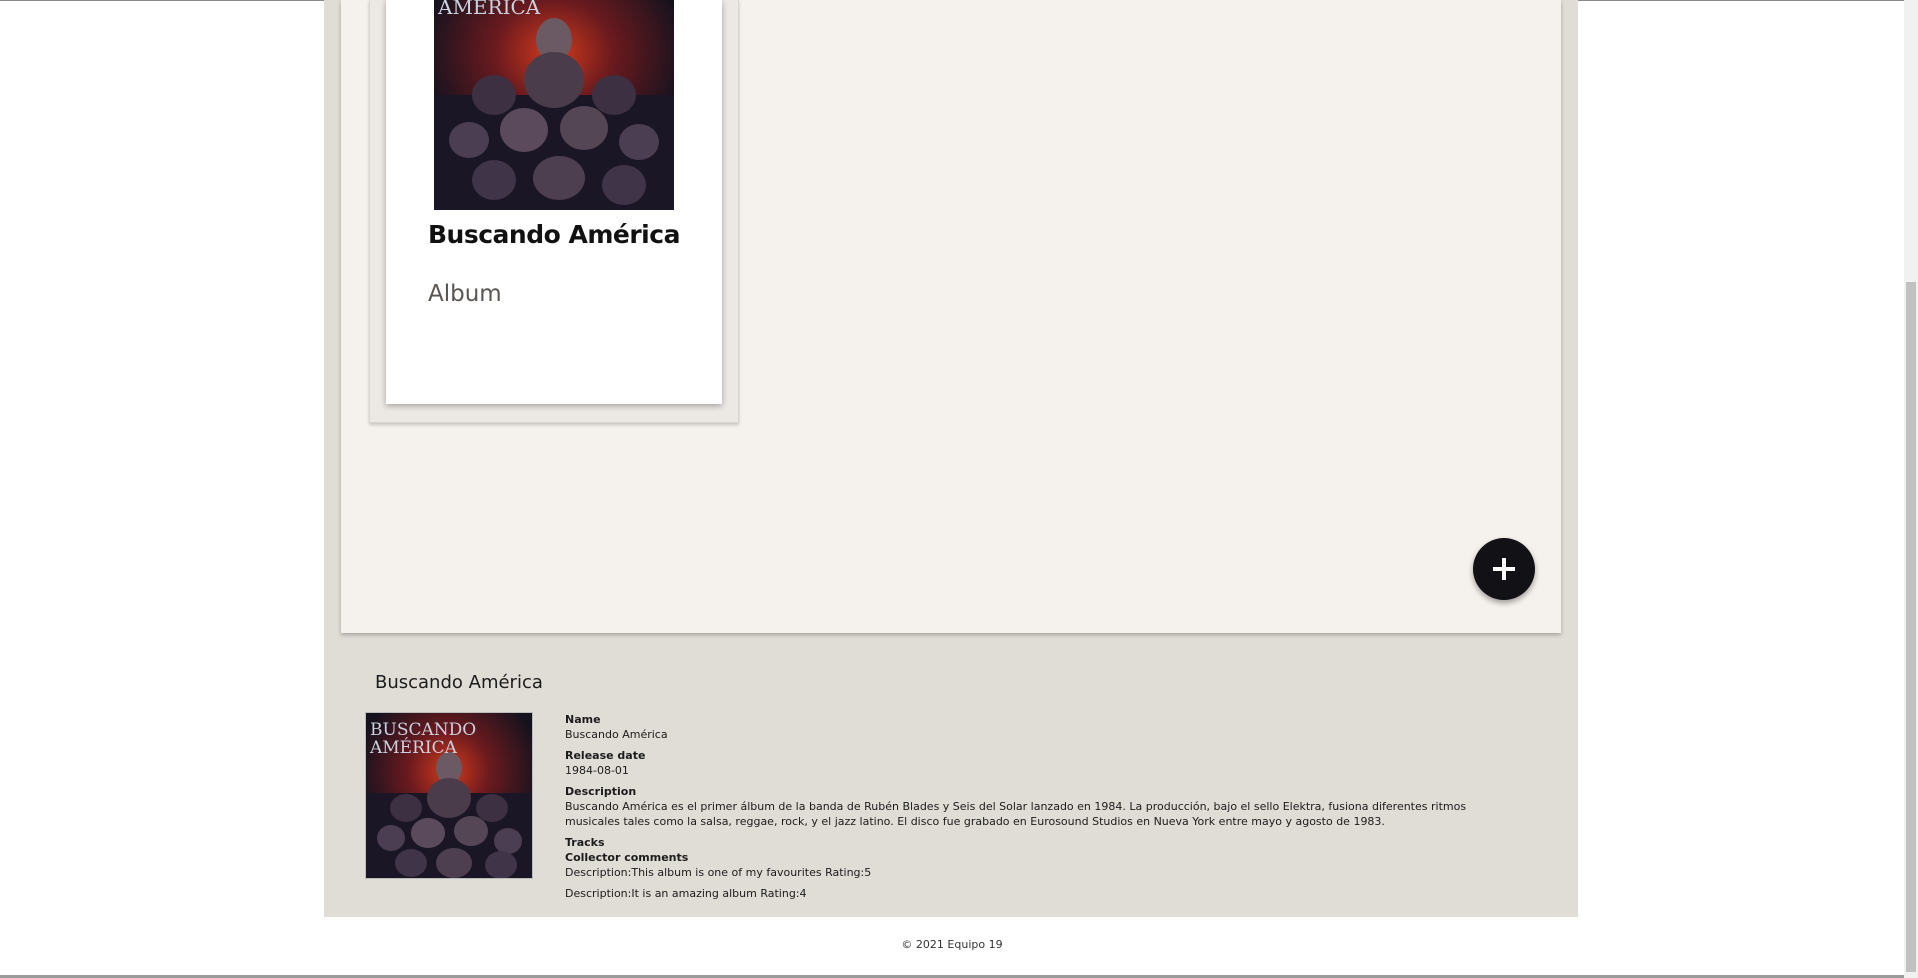 Image resolution: width=1918 pixels, height=978 pixels. Describe the element at coordinates (952, 944) in the screenshot. I see `footer-copyright: © 2021 Equipo 19` at that location.